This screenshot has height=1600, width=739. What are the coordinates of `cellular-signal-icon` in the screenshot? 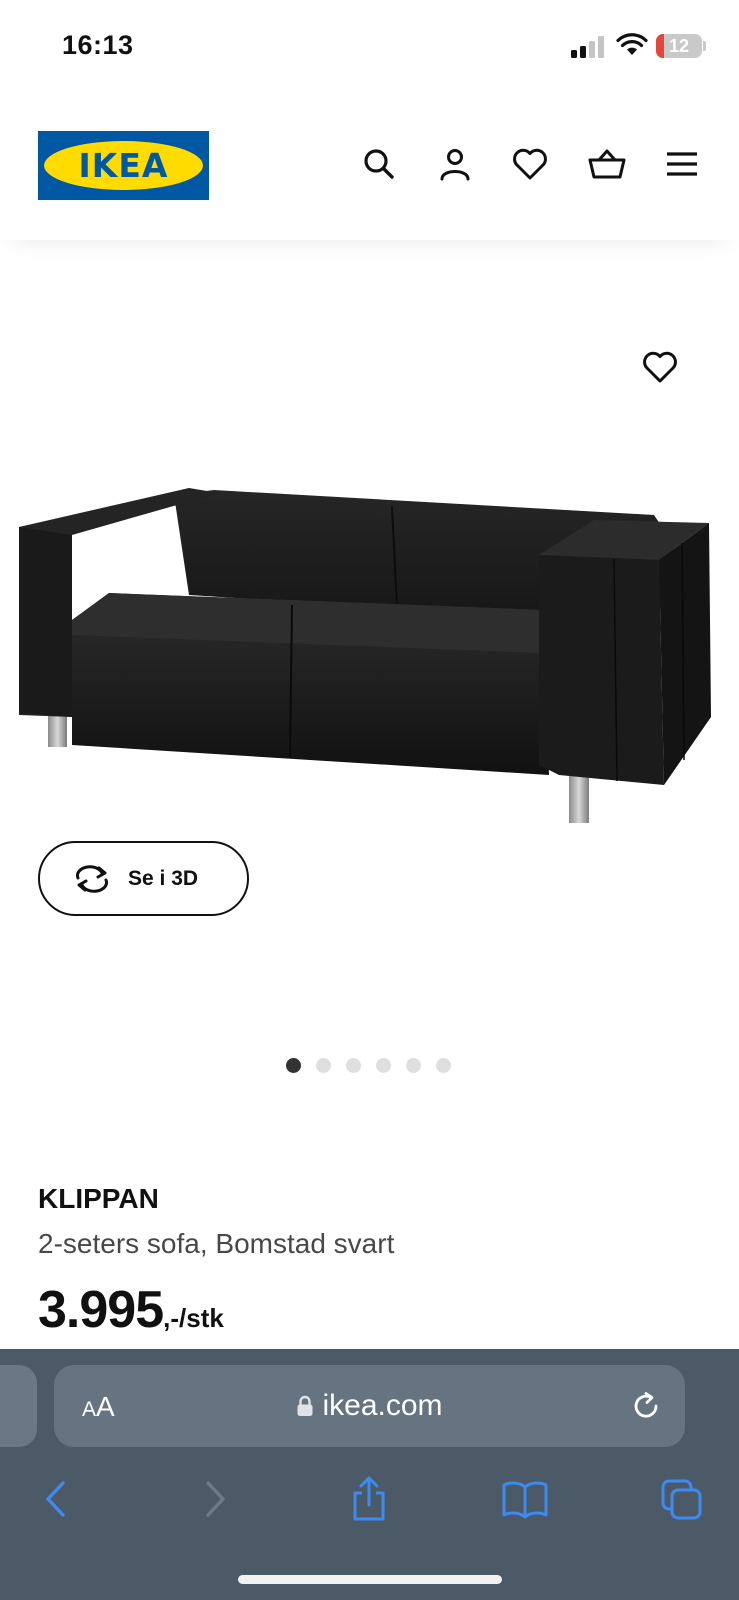 It's located at (587, 47).